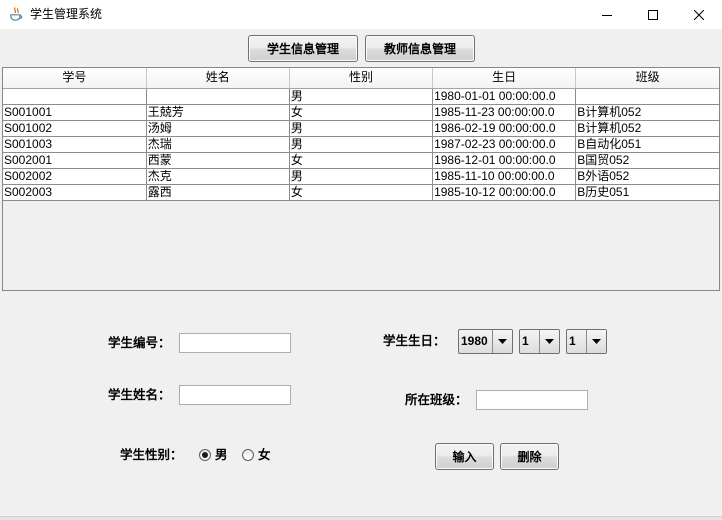 The image size is (722, 520). Describe the element at coordinates (420, 48) in the screenshot. I see `teacher-info-button: 教师信息管理` at that location.